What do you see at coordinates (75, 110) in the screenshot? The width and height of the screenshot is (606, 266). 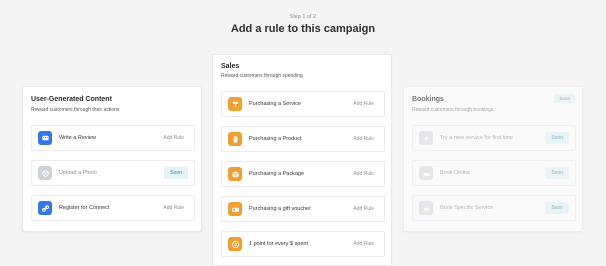 I see `card-subtitle: Reward customers through their actions` at bounding box center [75, 110].